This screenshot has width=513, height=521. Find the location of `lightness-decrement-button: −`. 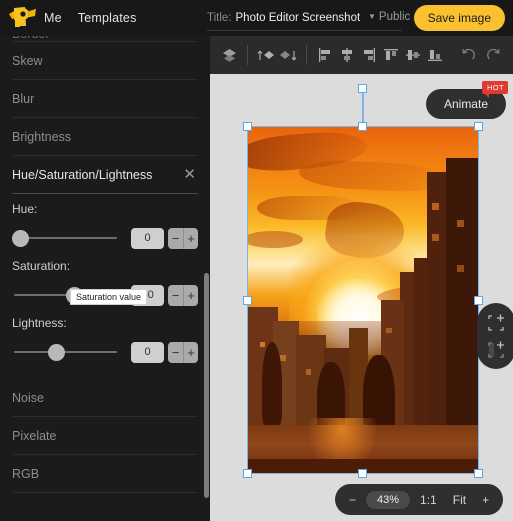

lightness-decrement-button: − is located at coordinates (176, 352).